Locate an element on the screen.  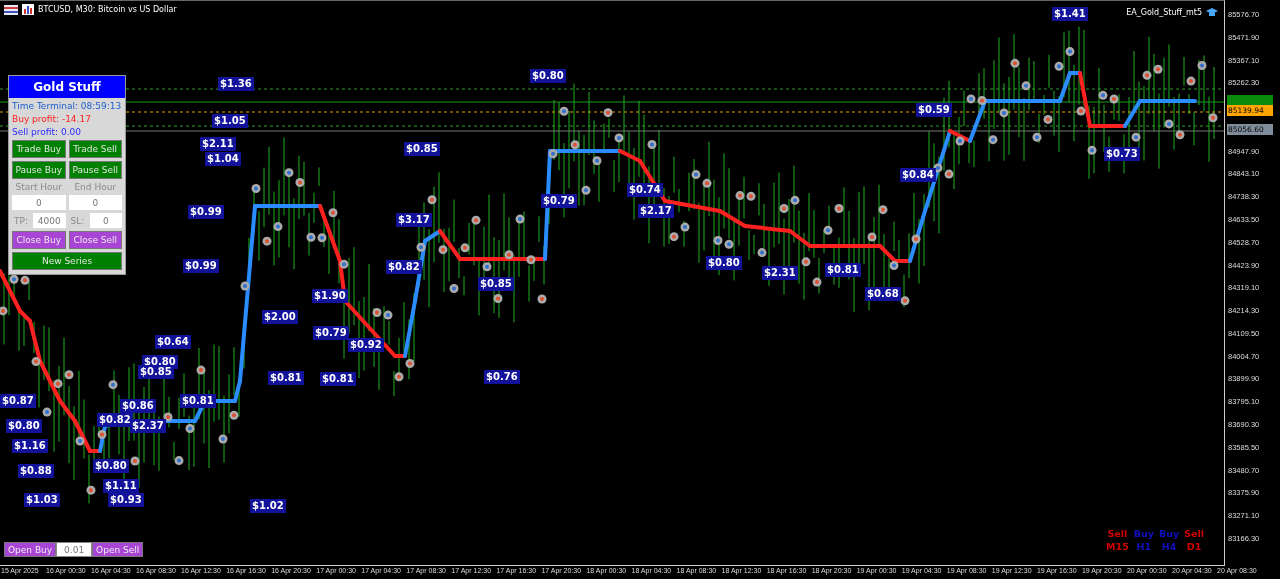
hour-label: Start Hour is located at coordinates (38, 187).